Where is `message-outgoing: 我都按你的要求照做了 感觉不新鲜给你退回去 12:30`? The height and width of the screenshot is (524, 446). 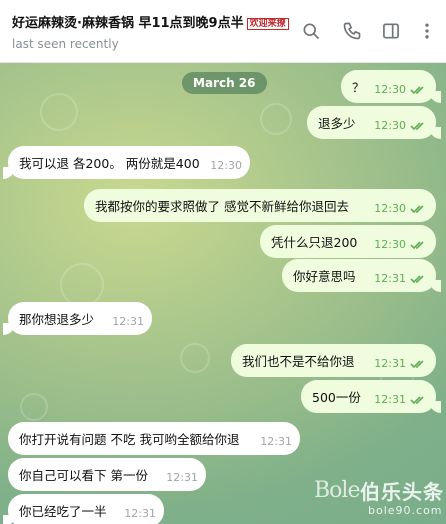
message-outgoing: 我都按你的要求照做了 感觉不新鲜给你退回去 12:30 is located at coordinates (260, 205).